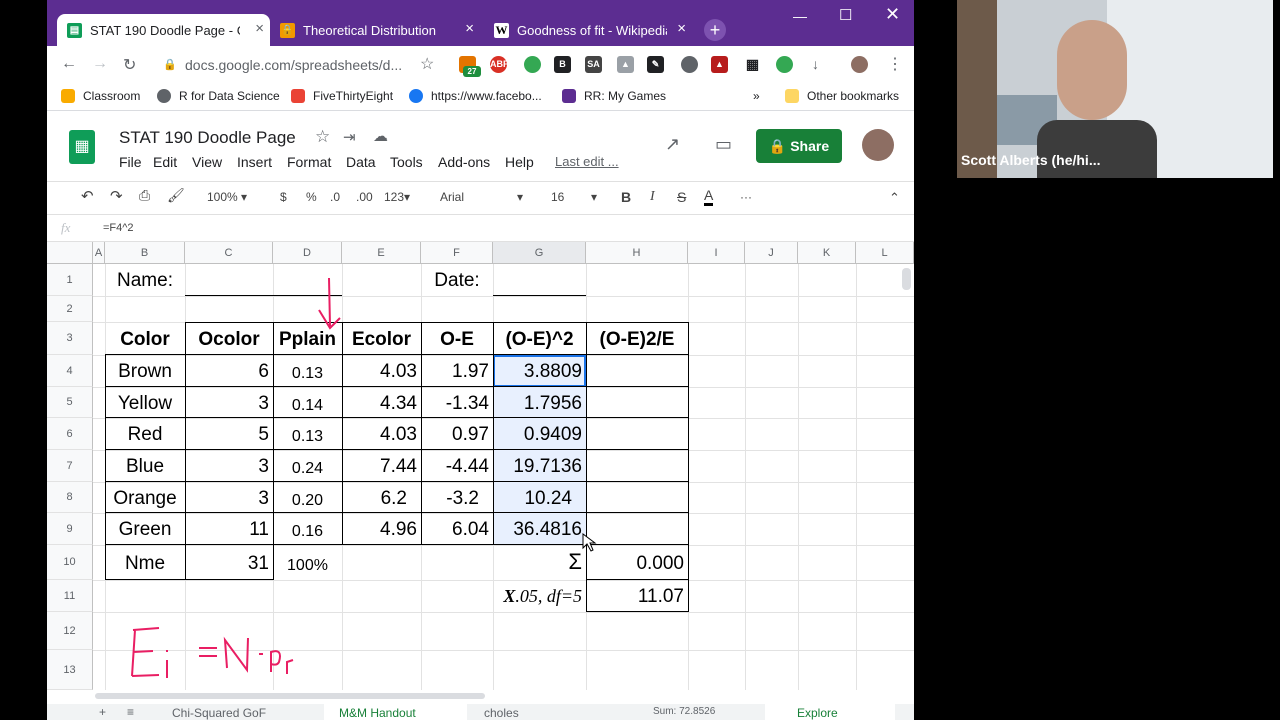 This screenshot has width=1280, height=720. Describe the element at coordinates (878, 145) in the screenshot. I see `avatar` at that location.